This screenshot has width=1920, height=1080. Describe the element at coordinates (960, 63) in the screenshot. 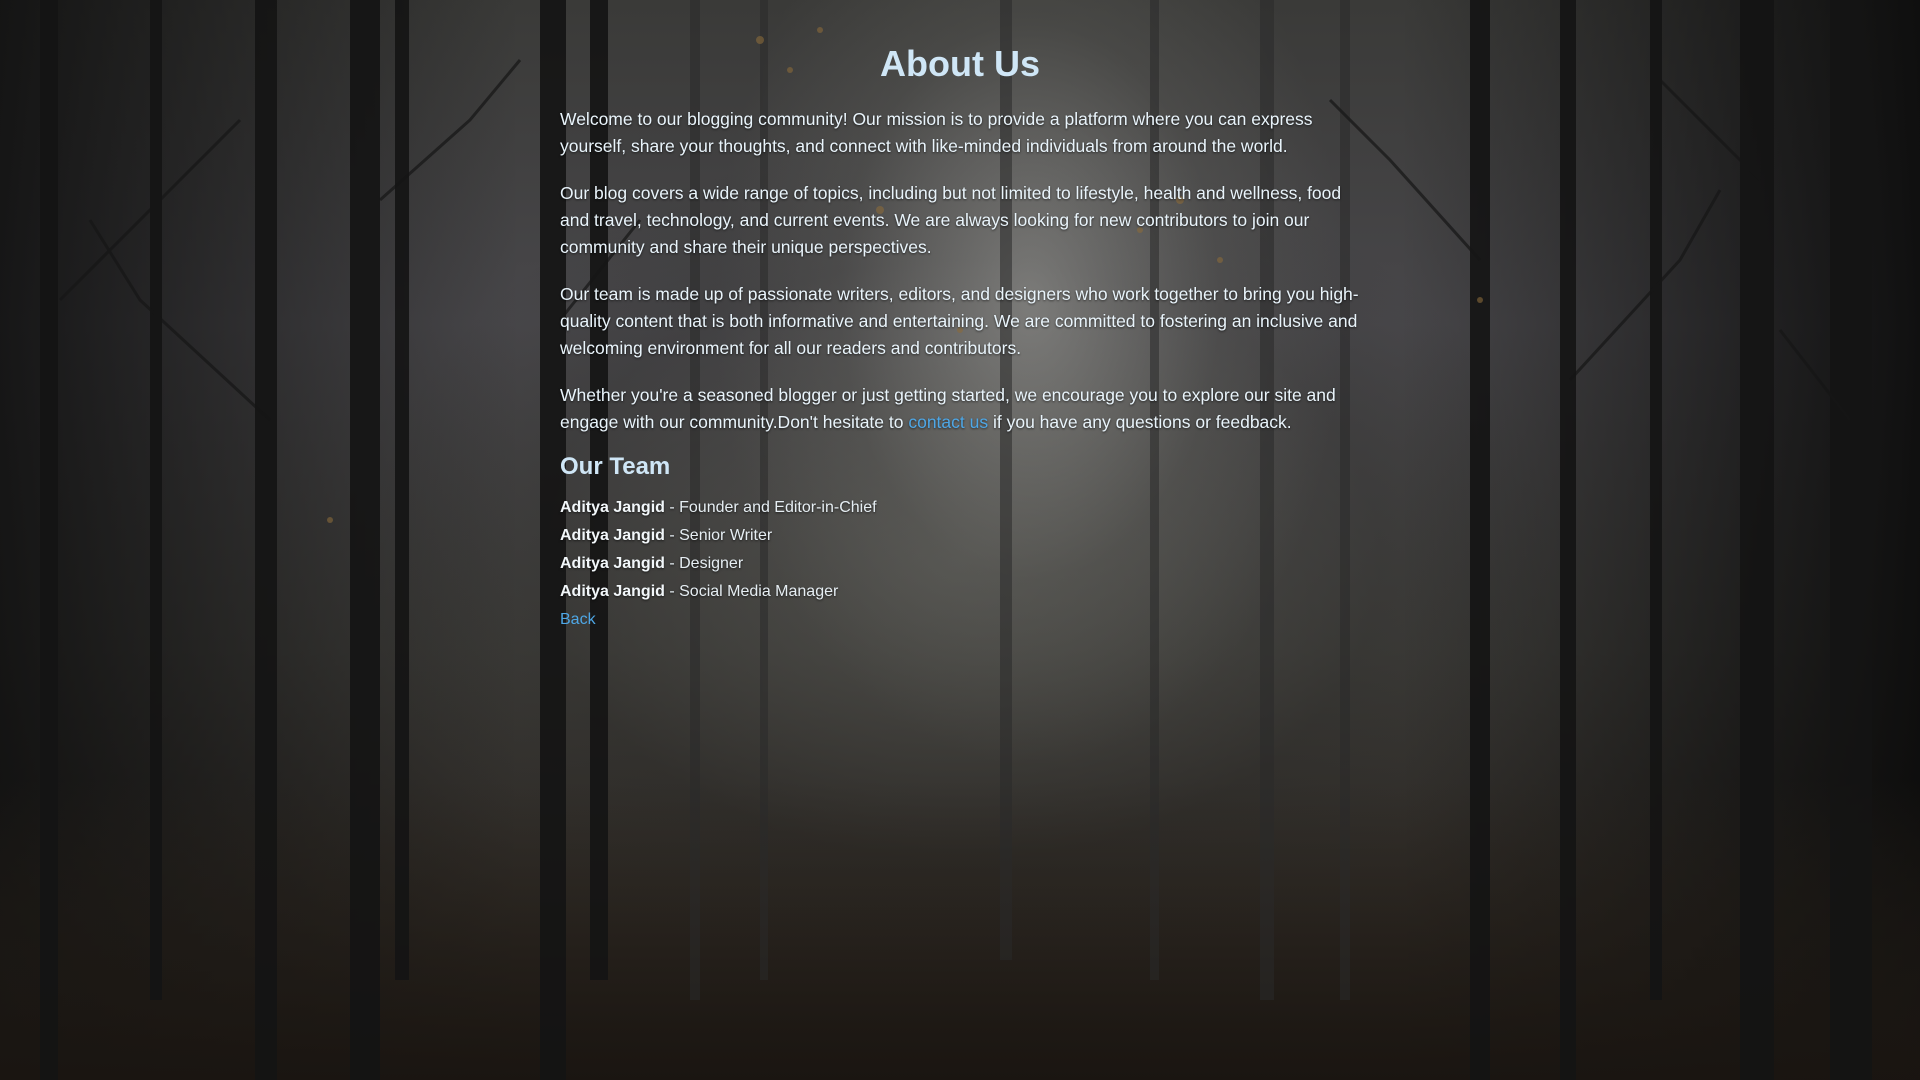

I see `page-title: About Us` at that location.